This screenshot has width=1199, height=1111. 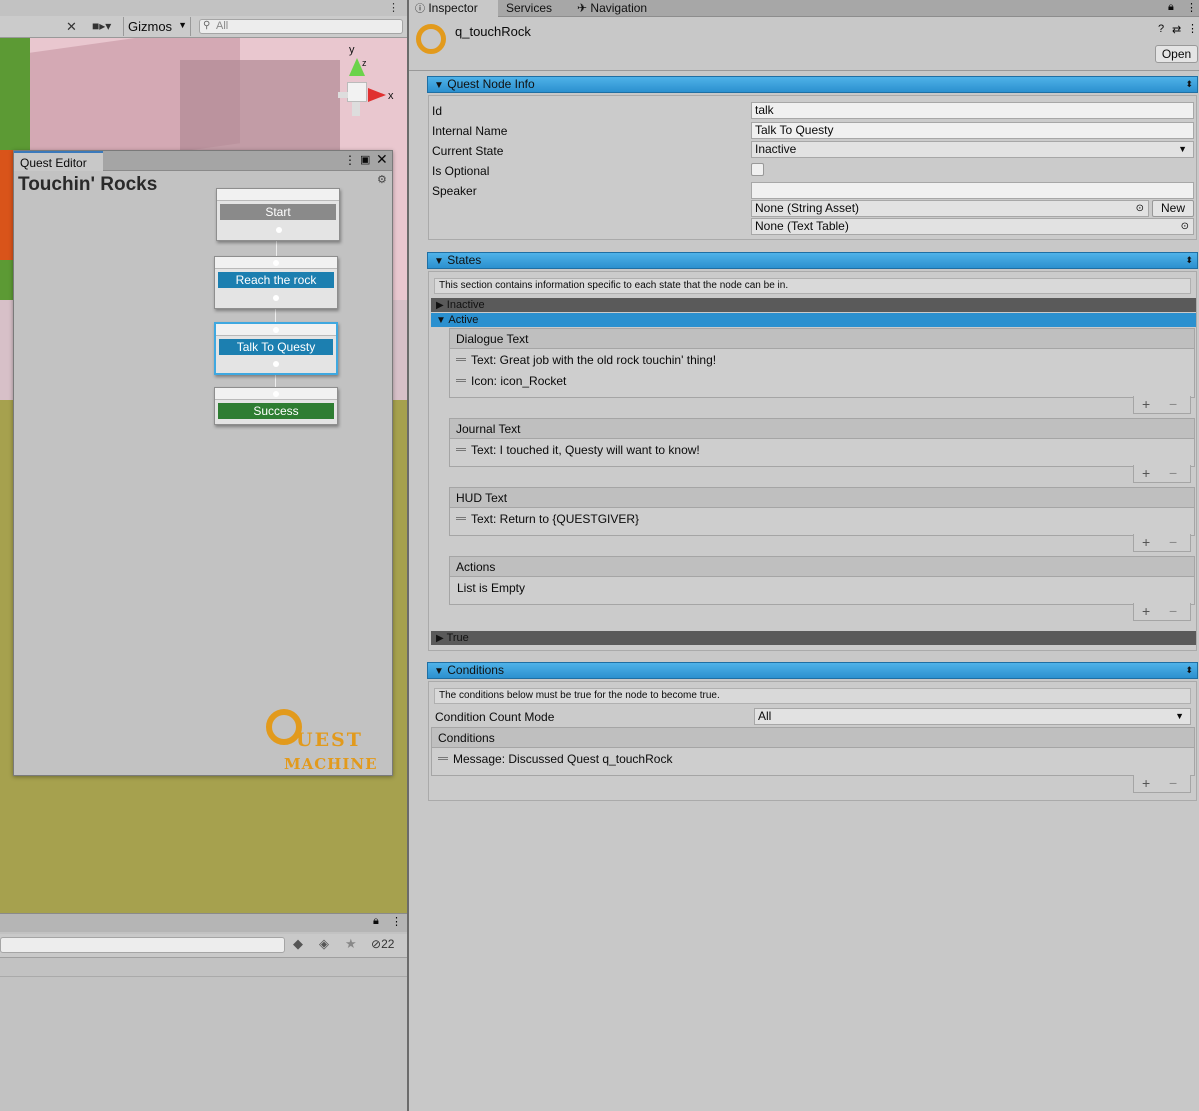 I want to click on list-item: Icon: icon_Rocket, so click(x=822, y=380).